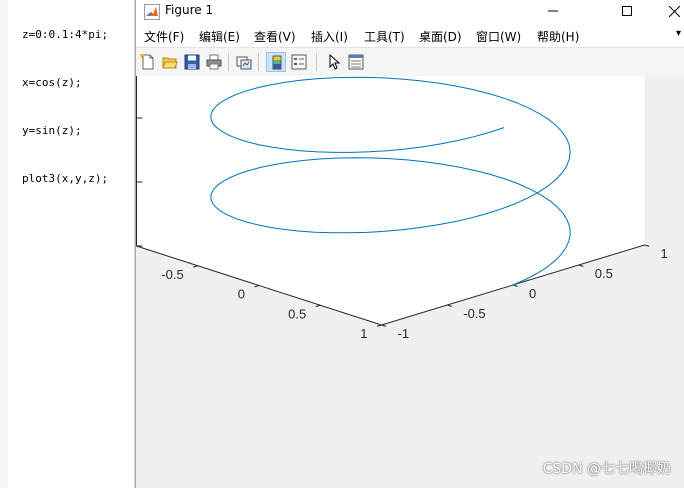 Image resolution: width=684 pixels, height=488 pixels. I want to click on menu-file: 文件(F), so click(164, 36).